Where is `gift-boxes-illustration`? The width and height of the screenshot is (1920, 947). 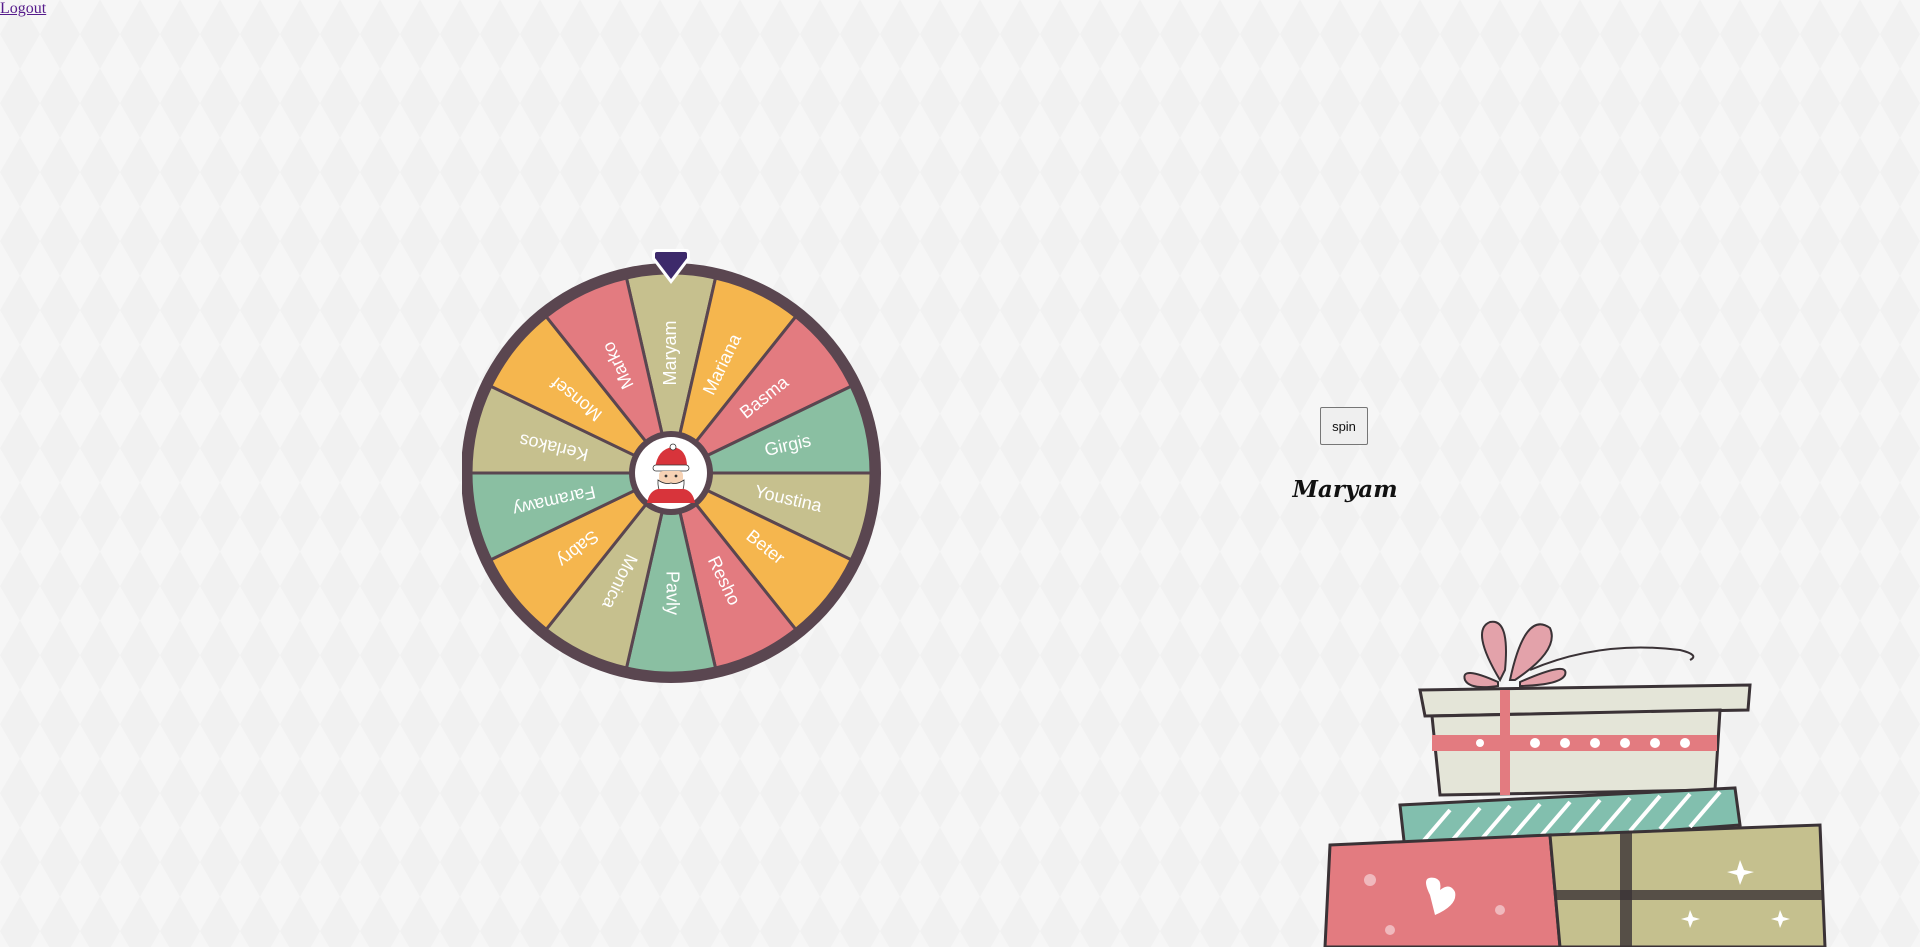 gift-boxes-illustration is located at coordinates (1575, 783).